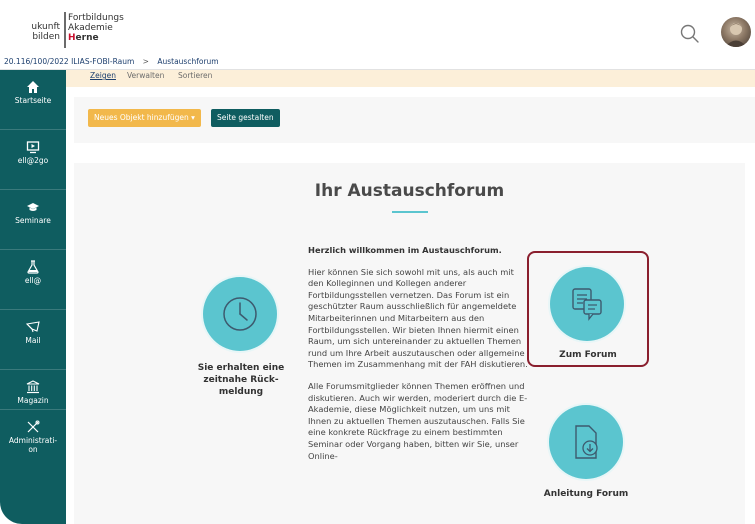  I want to click on sidebar-item-magazin: Magazin, so click(33, 380).